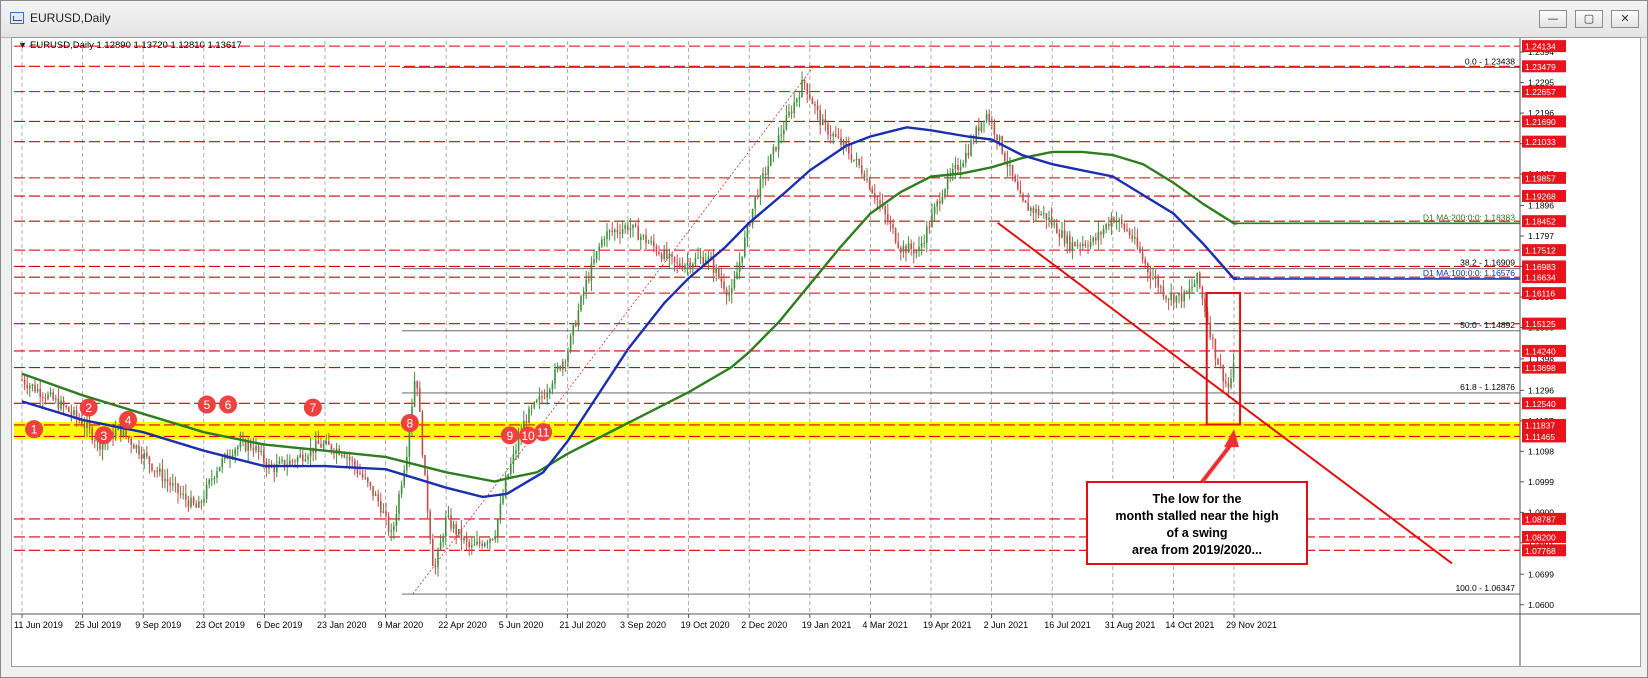  Describe the element at coordinates (1541, 482) in the screenshot. I see `price-tick-label: 1.0999` at that location.